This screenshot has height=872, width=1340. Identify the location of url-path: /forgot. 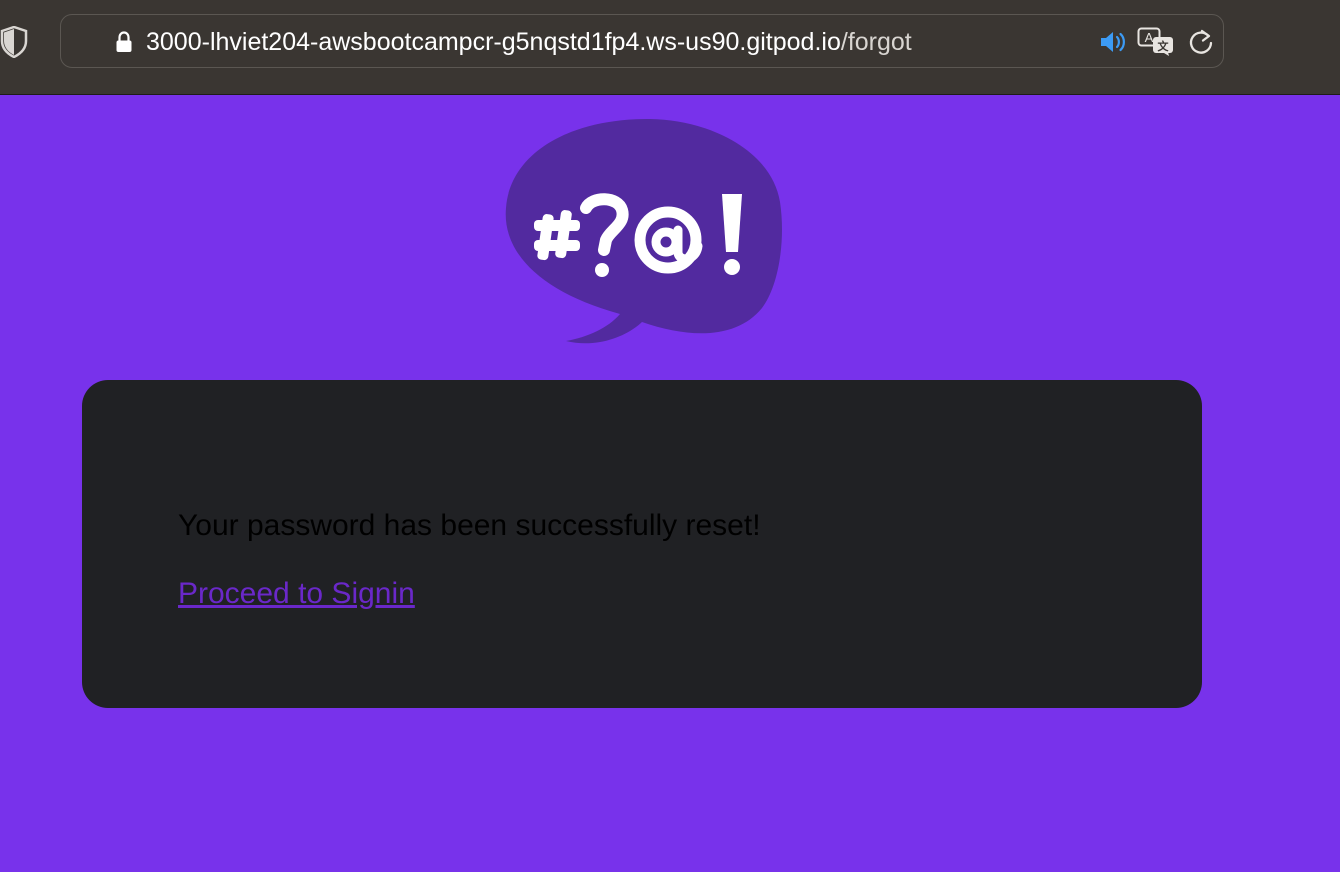
(876, 42).